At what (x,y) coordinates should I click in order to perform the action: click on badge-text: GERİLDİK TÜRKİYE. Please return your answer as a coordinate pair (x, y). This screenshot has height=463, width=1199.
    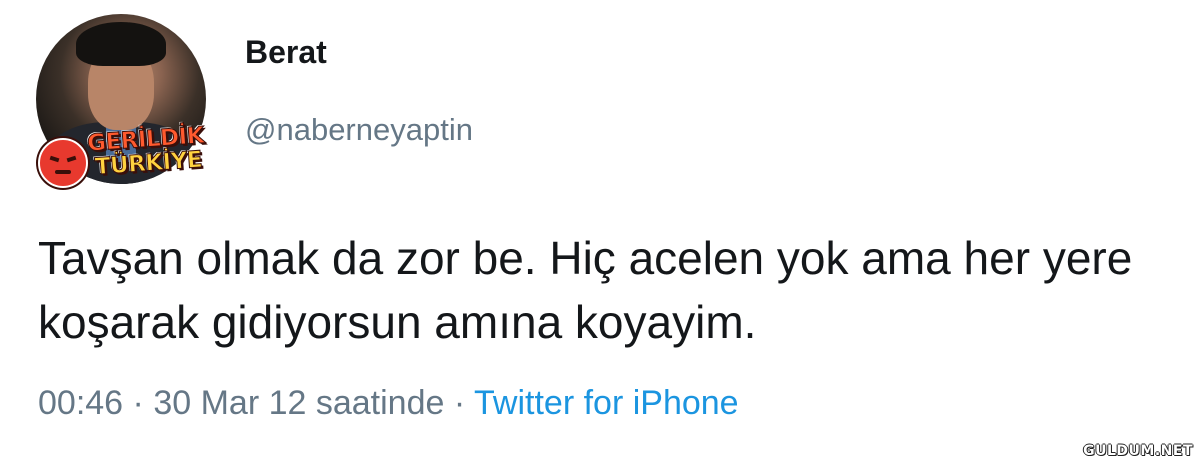
    Looking at the image, I should click on (142, 151).